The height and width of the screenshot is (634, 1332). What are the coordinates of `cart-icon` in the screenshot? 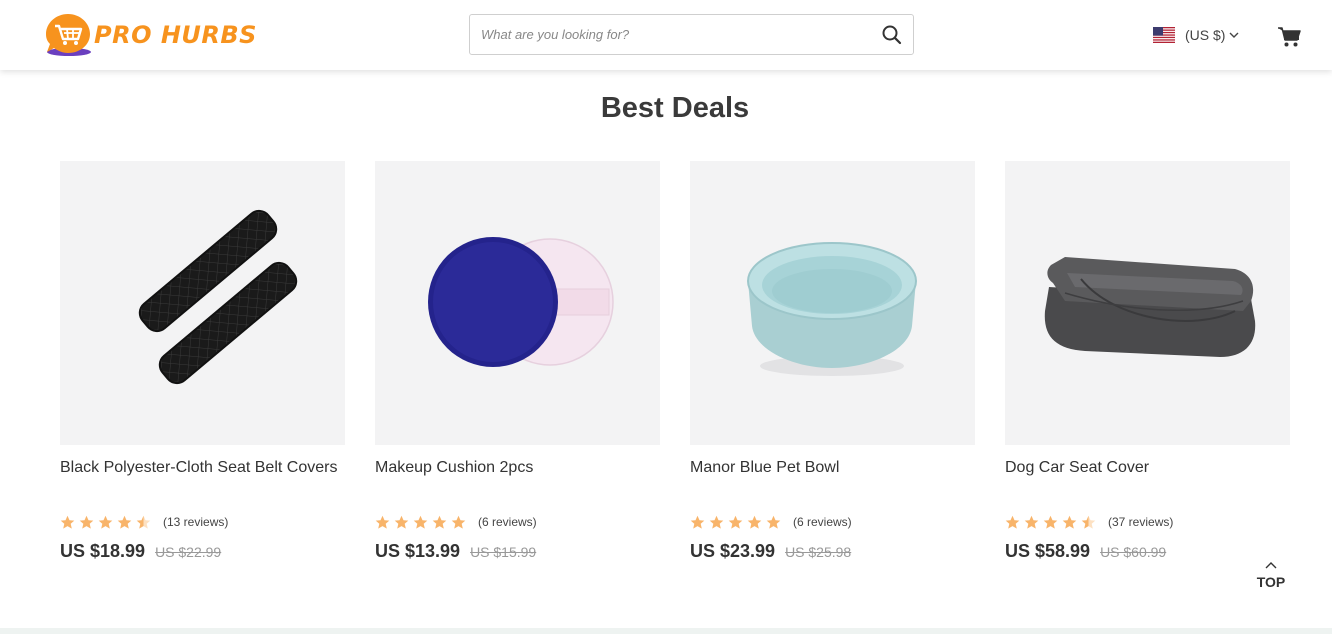 It's located at (1289, 37).